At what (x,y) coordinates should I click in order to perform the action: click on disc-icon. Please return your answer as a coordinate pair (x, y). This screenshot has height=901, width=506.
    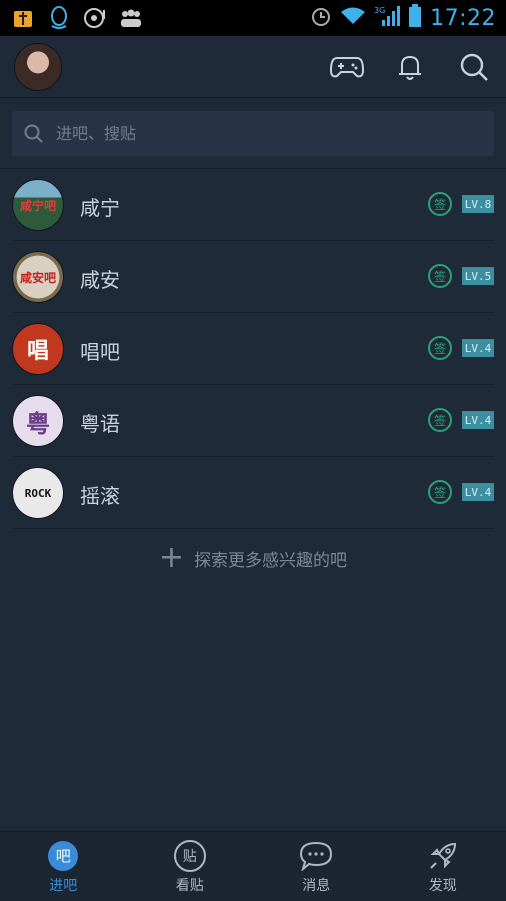
    Looking at the image, I should click on (95, 18).